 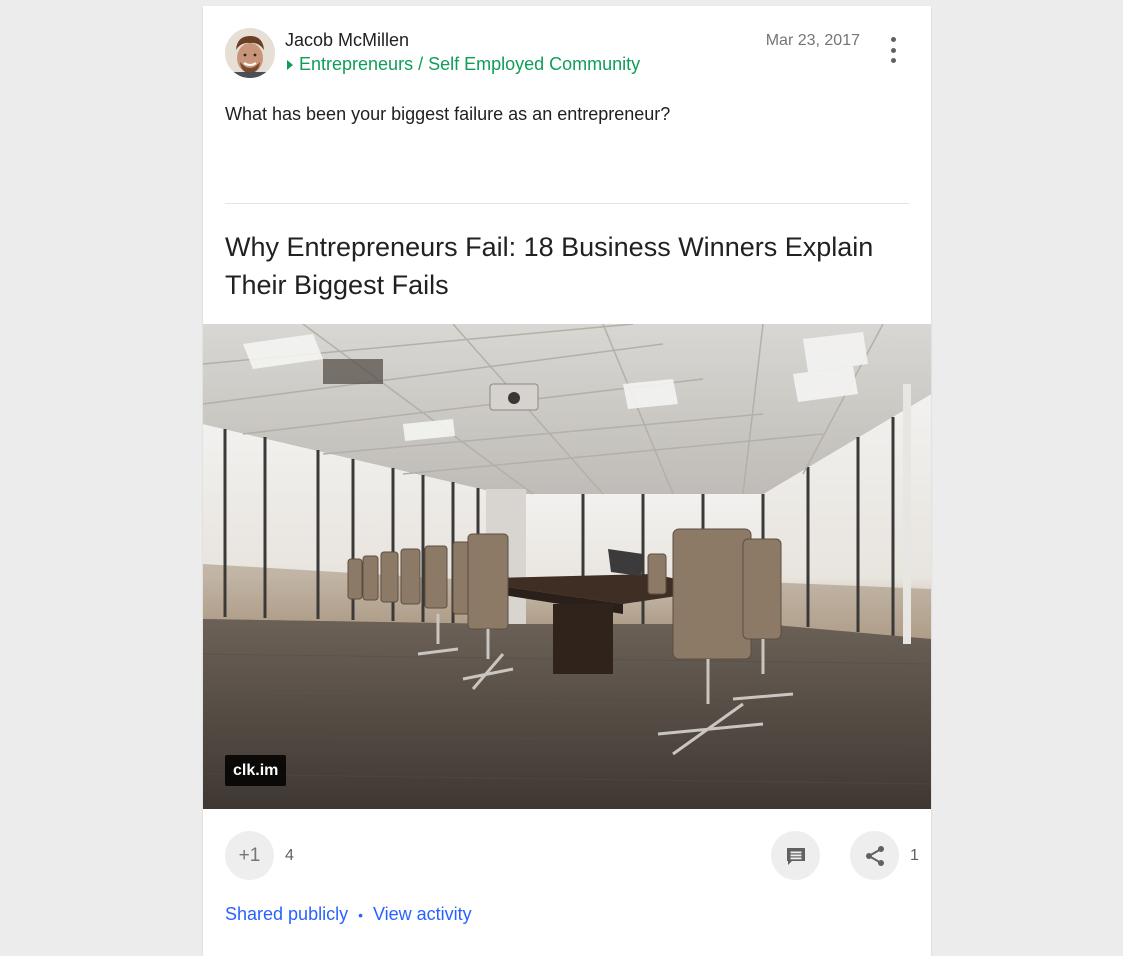 I want to click on comment-icon, so click(x=795, y=856).